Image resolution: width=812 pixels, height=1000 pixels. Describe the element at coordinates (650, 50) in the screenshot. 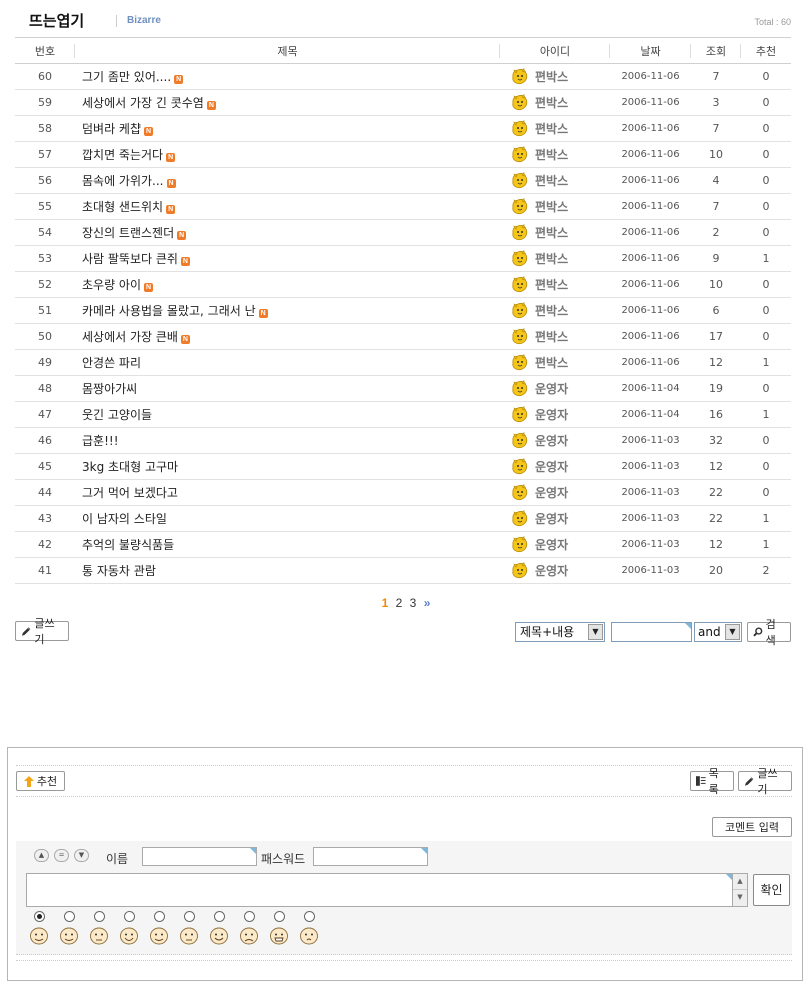

I see `column-header-date: 날짜` at that location.